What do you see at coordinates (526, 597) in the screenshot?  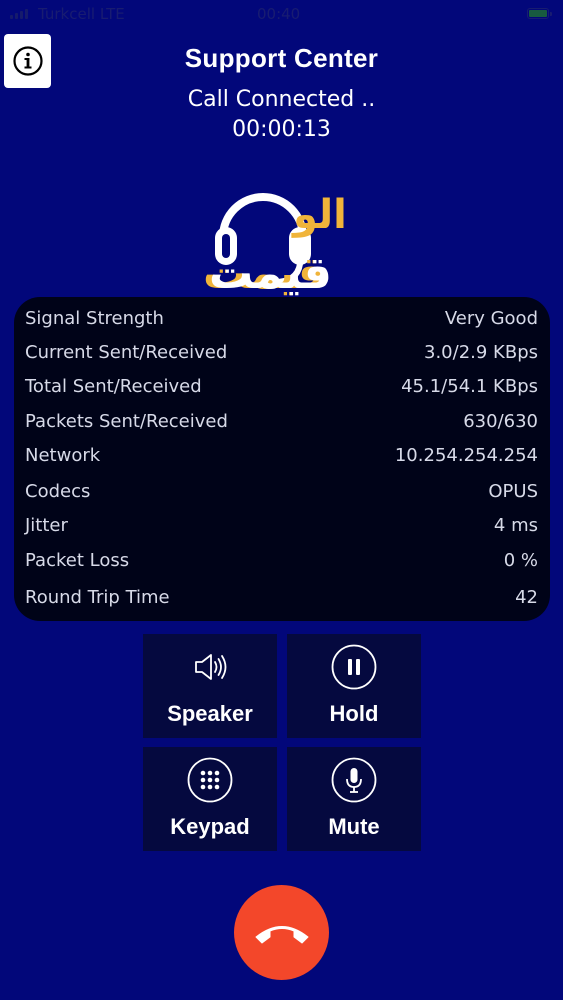 I see `stat-value: 42` at bounding box center [526, 597].